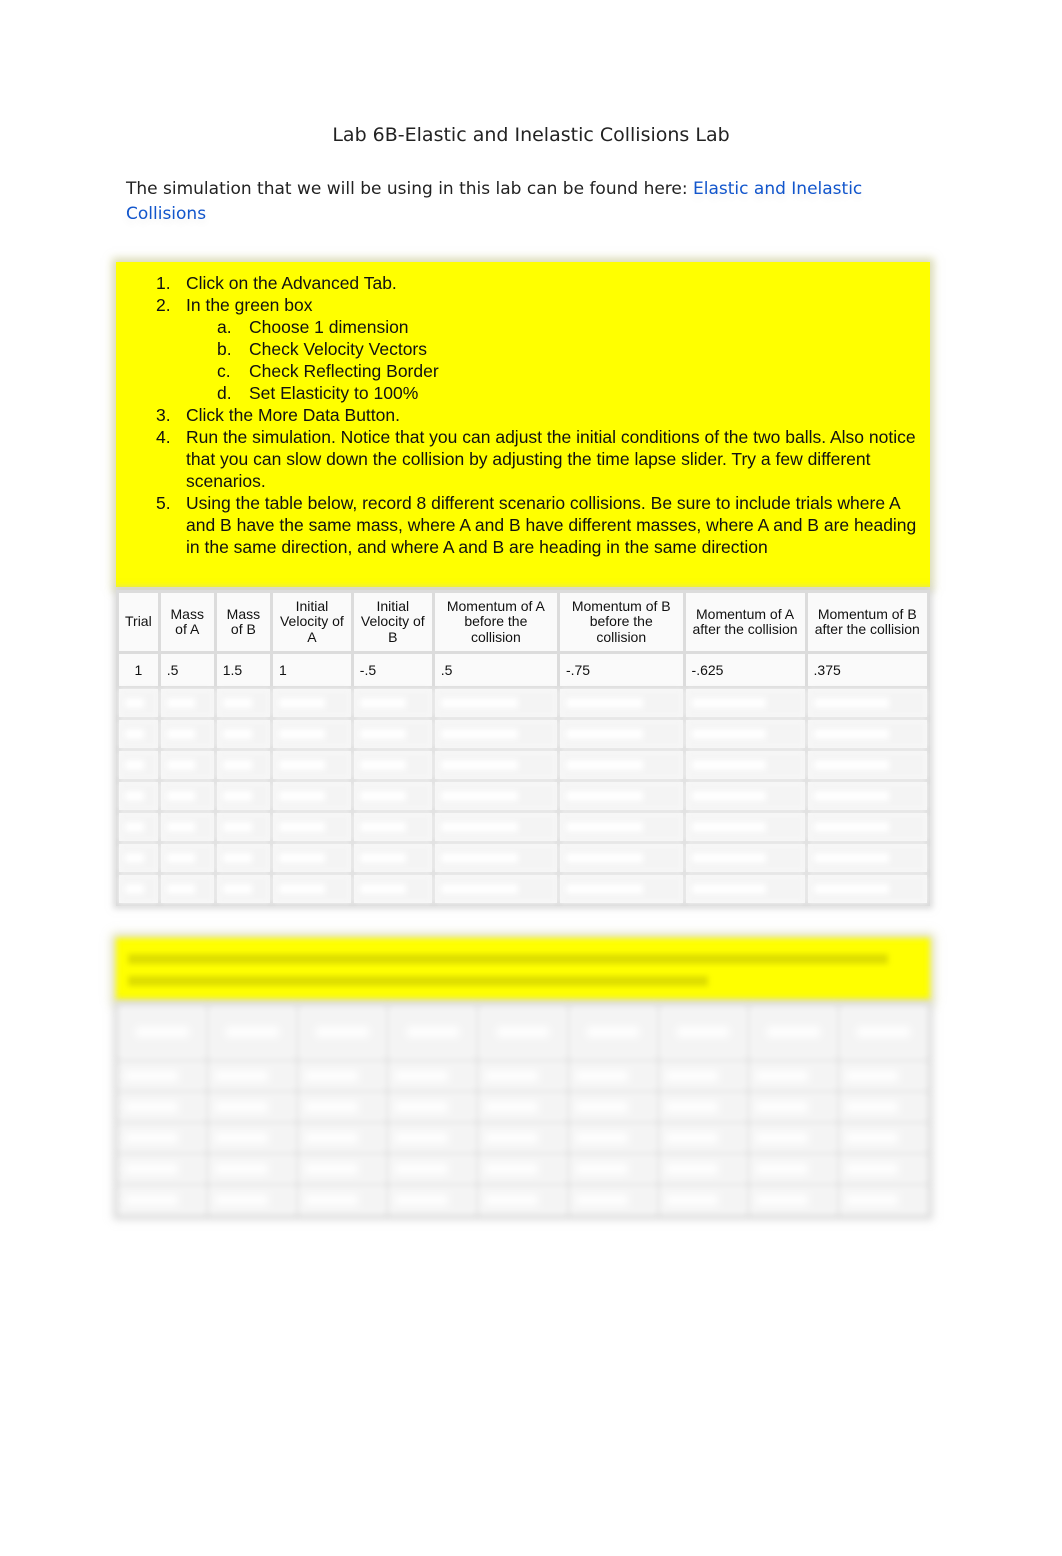  I want to click on header-cell: Momentum of B before the collision, so click(621, 622).